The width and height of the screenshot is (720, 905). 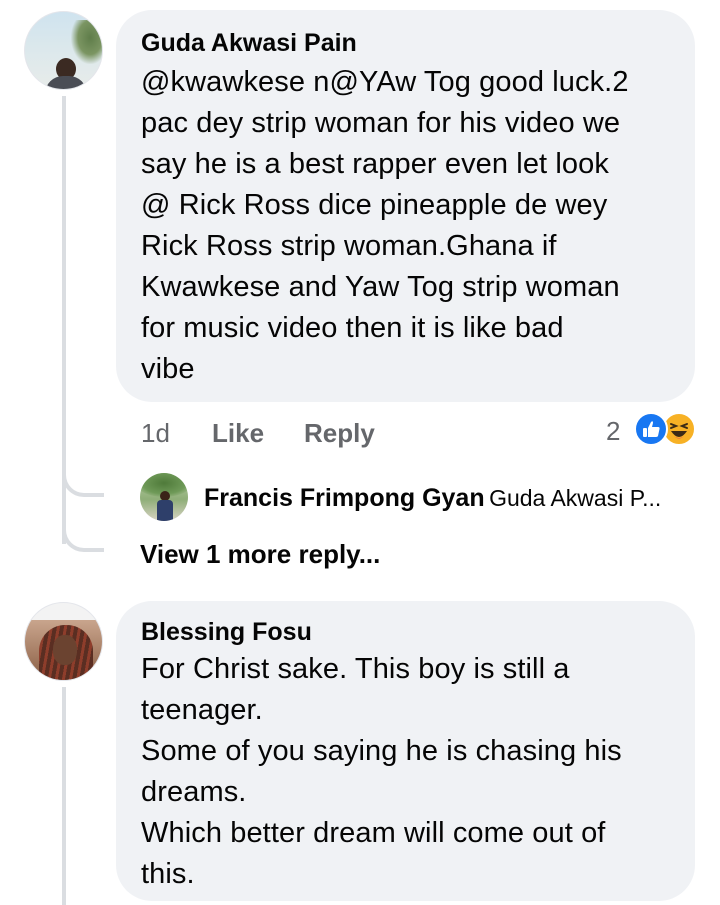 What do you see at coordinates (86, 42) in the screenshot?
I see `avatar-photo` at bounding box center [86, 42].